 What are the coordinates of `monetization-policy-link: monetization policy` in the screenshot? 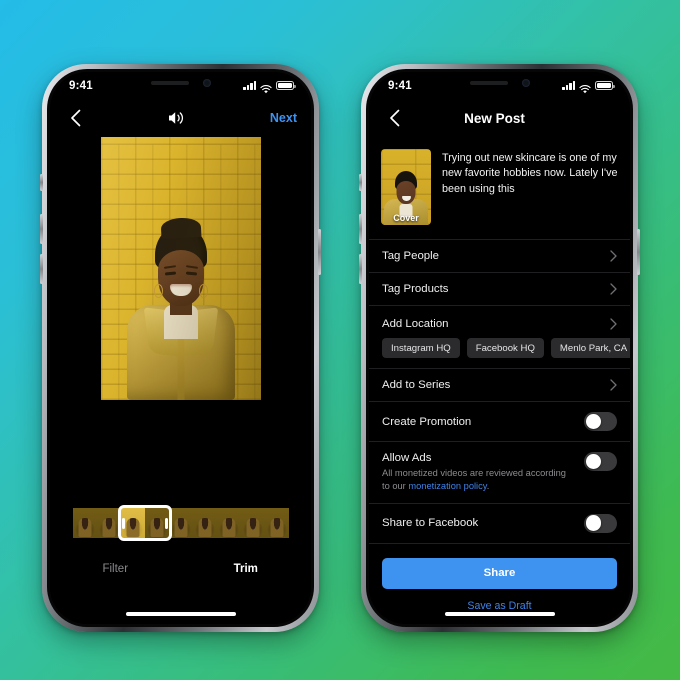 It's located at (447, 486).